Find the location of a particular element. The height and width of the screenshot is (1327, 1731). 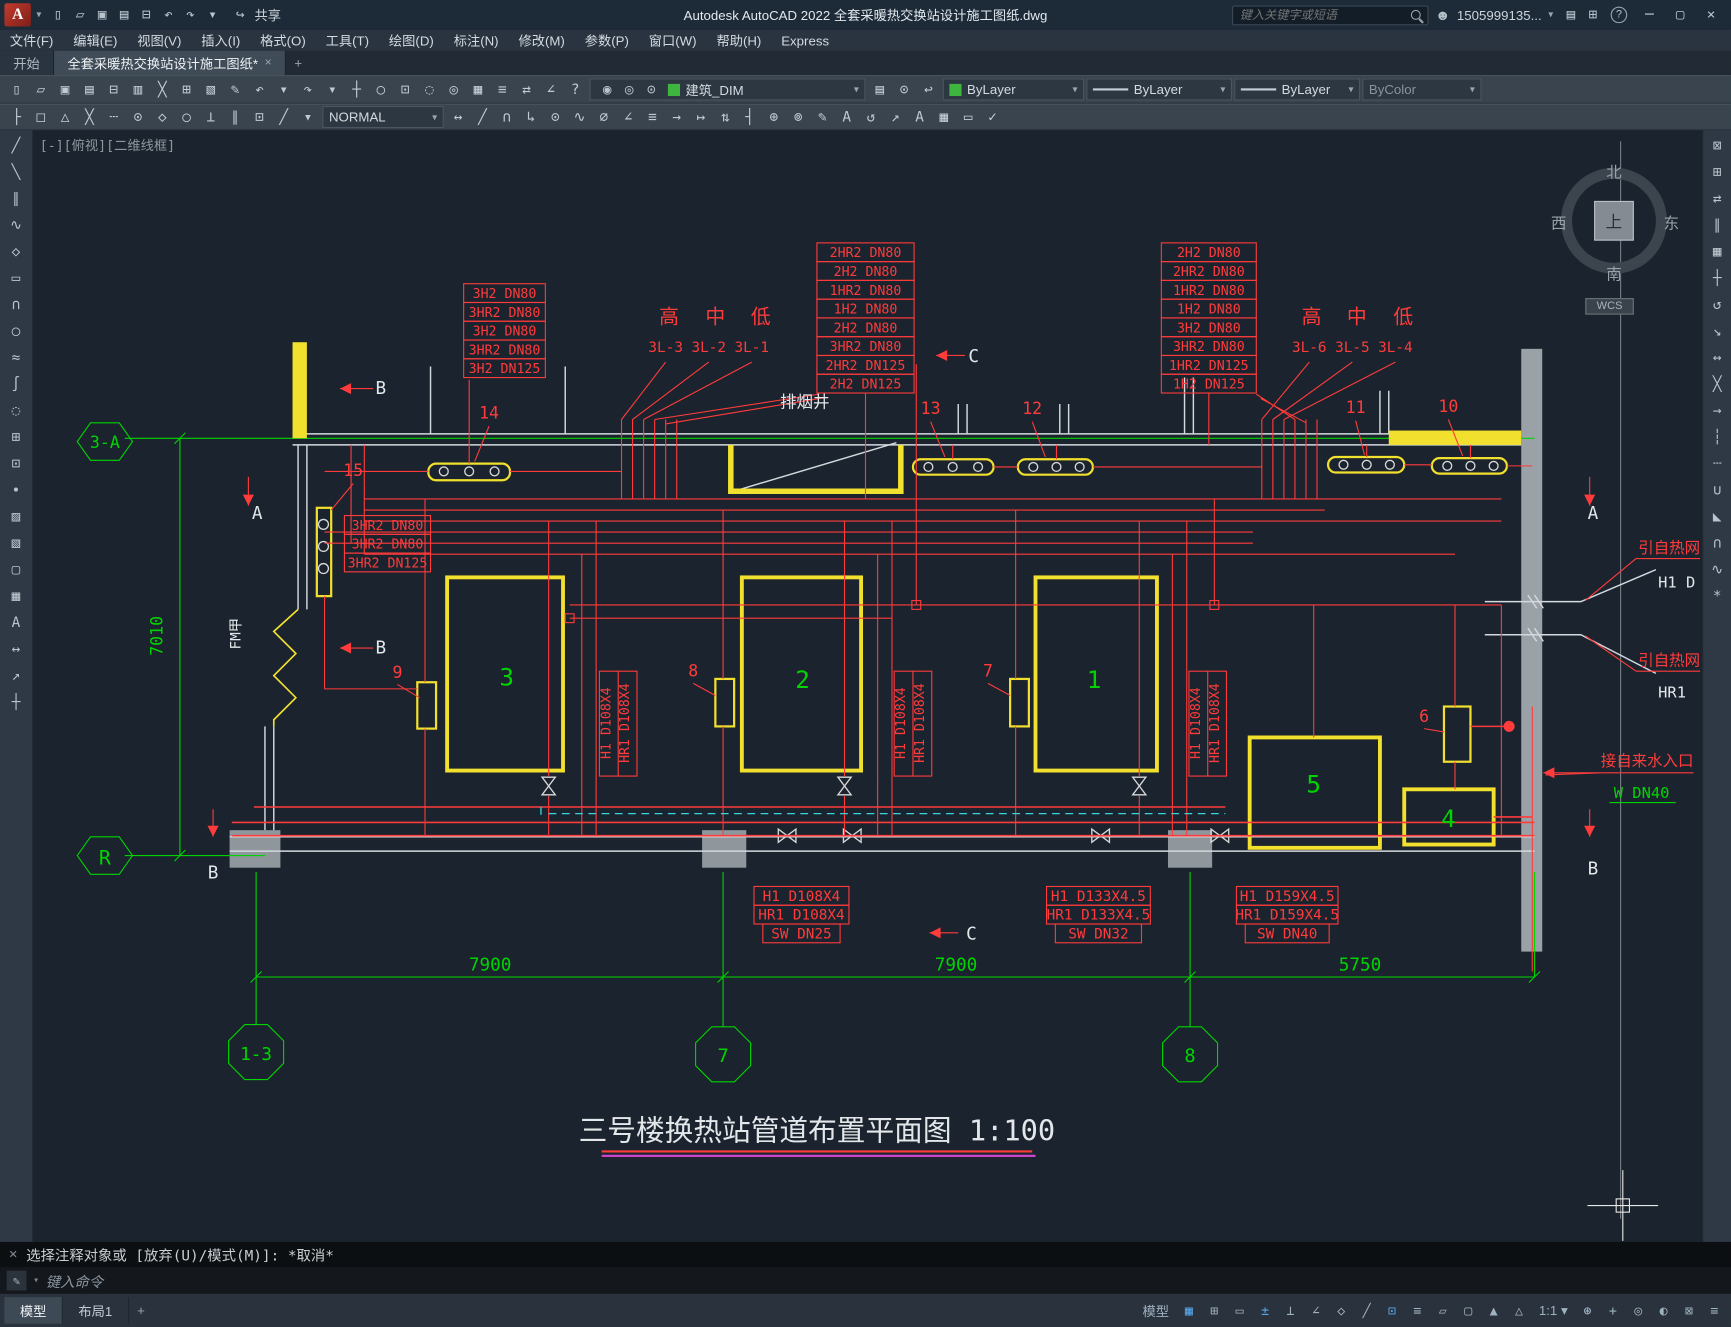

multiline-icon: ∥ is located at coordinates (16, 199).